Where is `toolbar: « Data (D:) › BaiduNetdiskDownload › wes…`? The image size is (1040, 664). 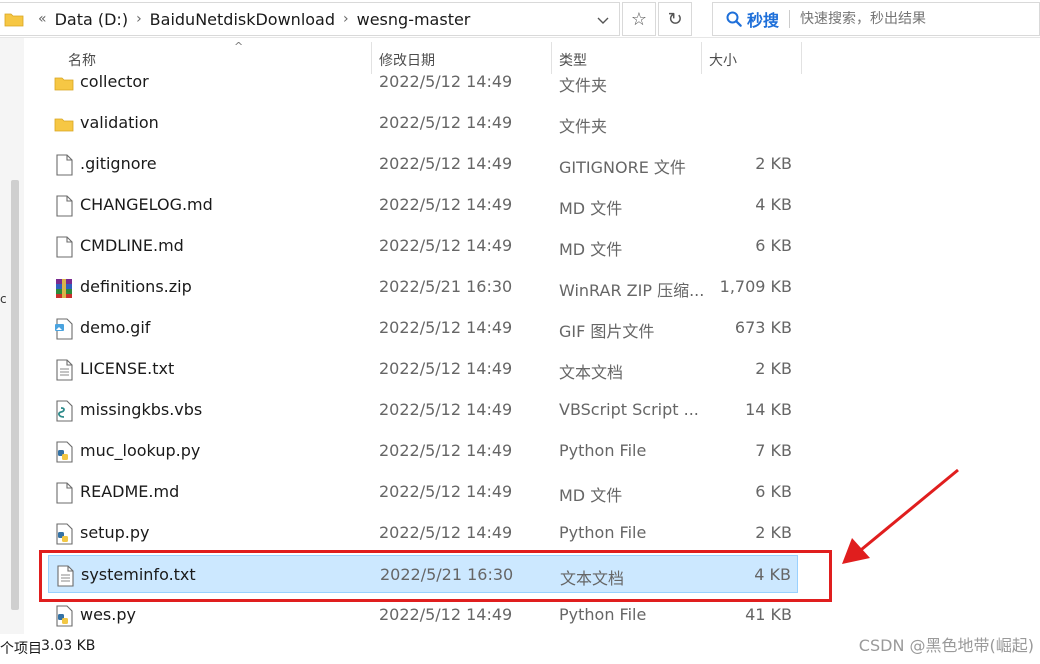 toolbar: « Data (D:) › BaiduNetdiskDownload › wes… is located at coordinates (520, 19).